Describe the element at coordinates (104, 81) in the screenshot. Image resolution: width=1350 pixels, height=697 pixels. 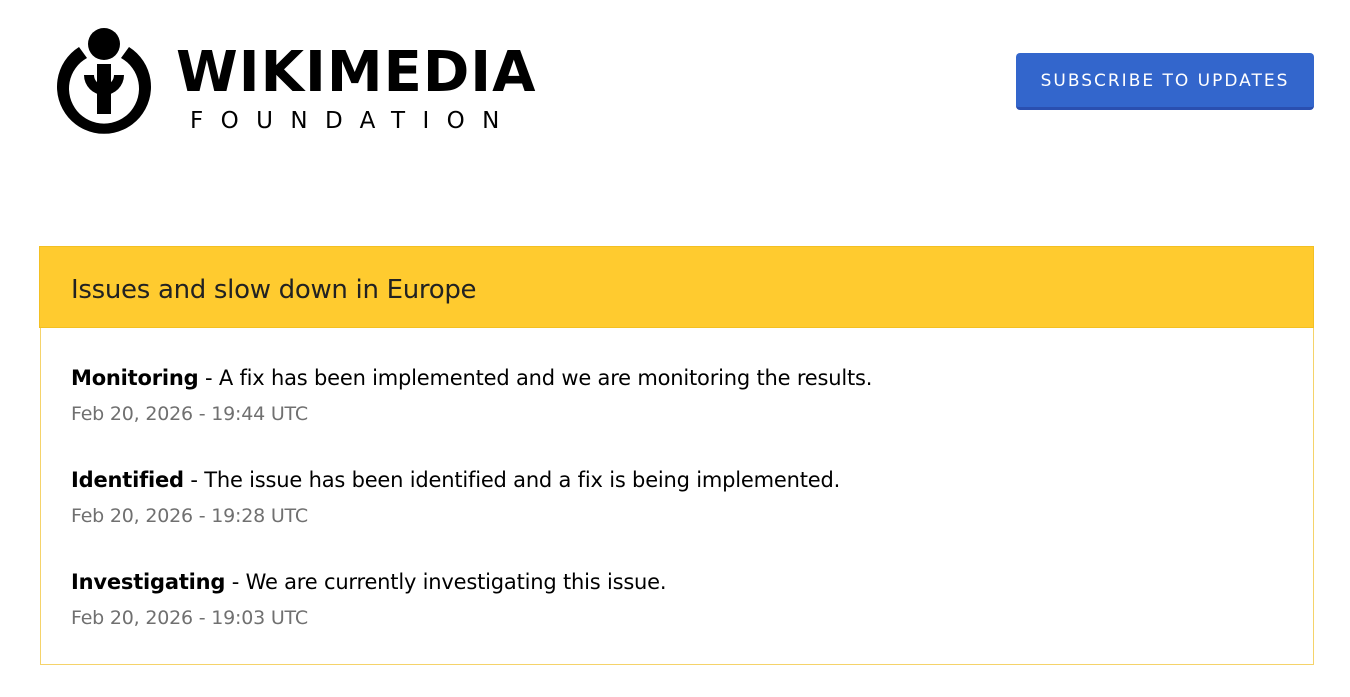
I see `wikimedia-logo-icon` at that location.